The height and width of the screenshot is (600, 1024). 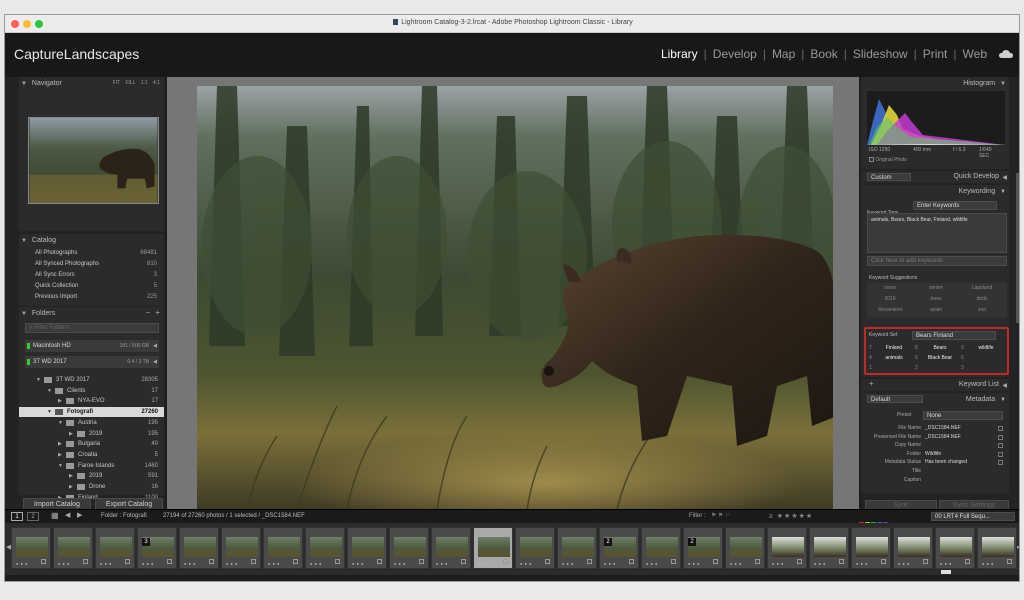 What do you see at coordinates (895, 399) in the screenshot?
I see `metadata-view-dropdown: Default` at bounding box center [895, 399].